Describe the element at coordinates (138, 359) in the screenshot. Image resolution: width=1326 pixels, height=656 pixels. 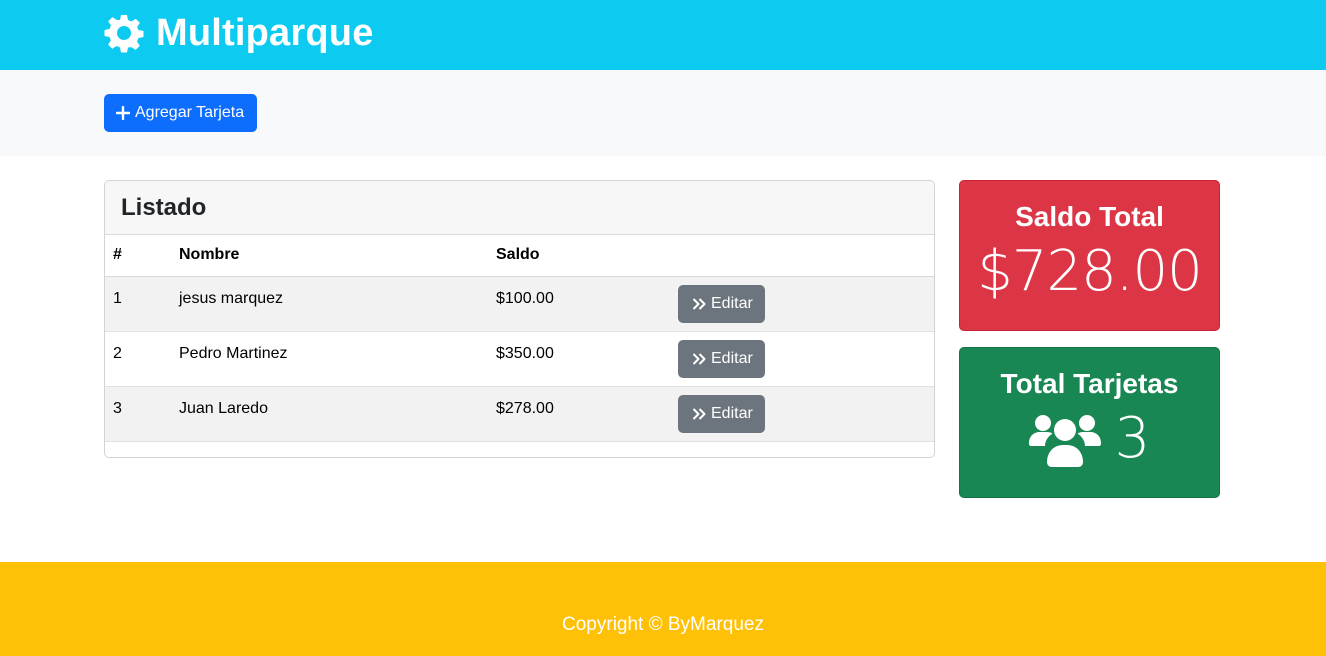
I see `row-num-cell: 2` at that location.